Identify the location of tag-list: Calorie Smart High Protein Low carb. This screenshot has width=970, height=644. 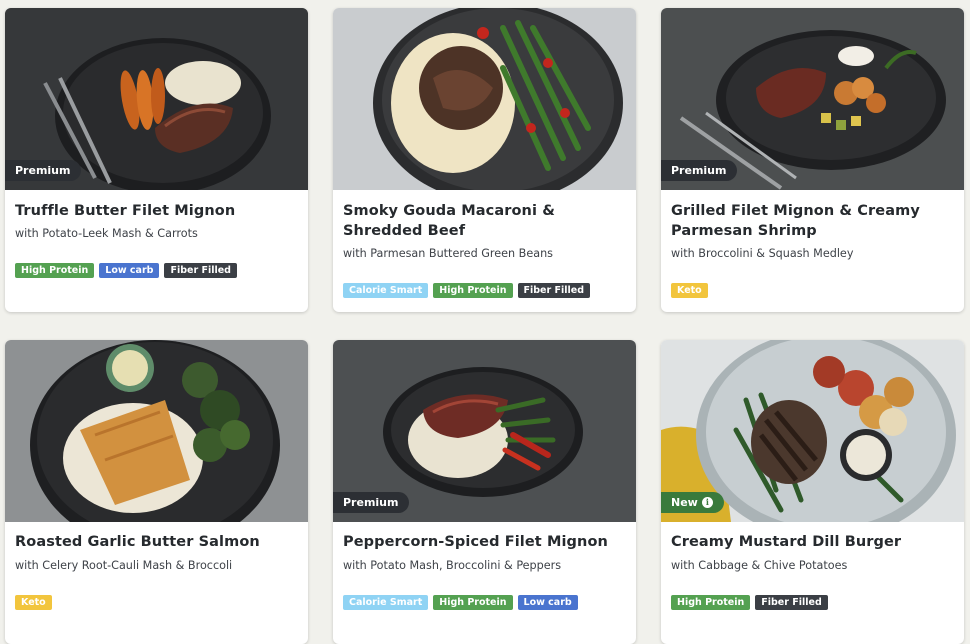
(460, 602).